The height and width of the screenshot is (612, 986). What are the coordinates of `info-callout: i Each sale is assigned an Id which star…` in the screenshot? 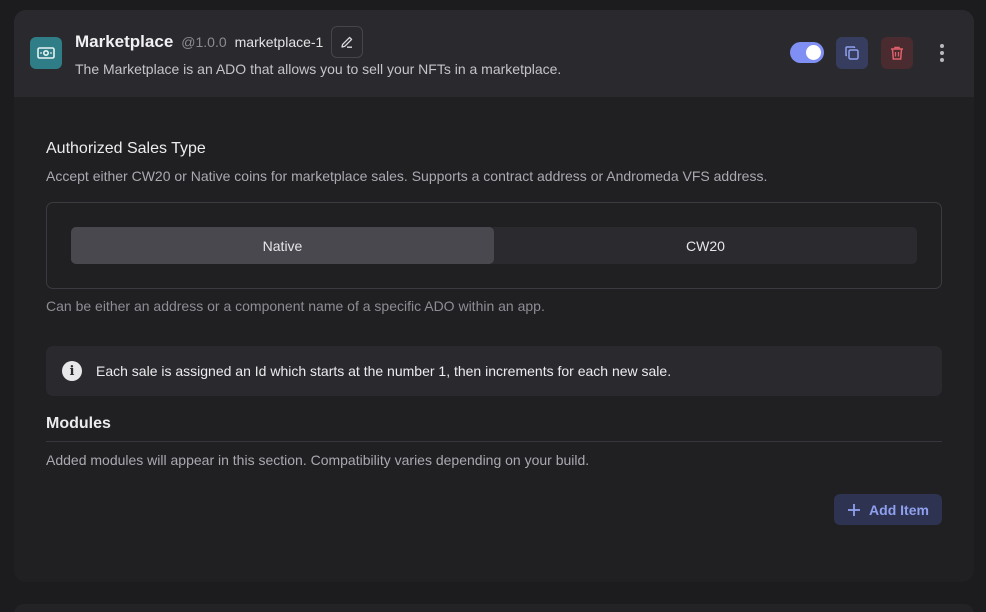 It's located at (494, 371).